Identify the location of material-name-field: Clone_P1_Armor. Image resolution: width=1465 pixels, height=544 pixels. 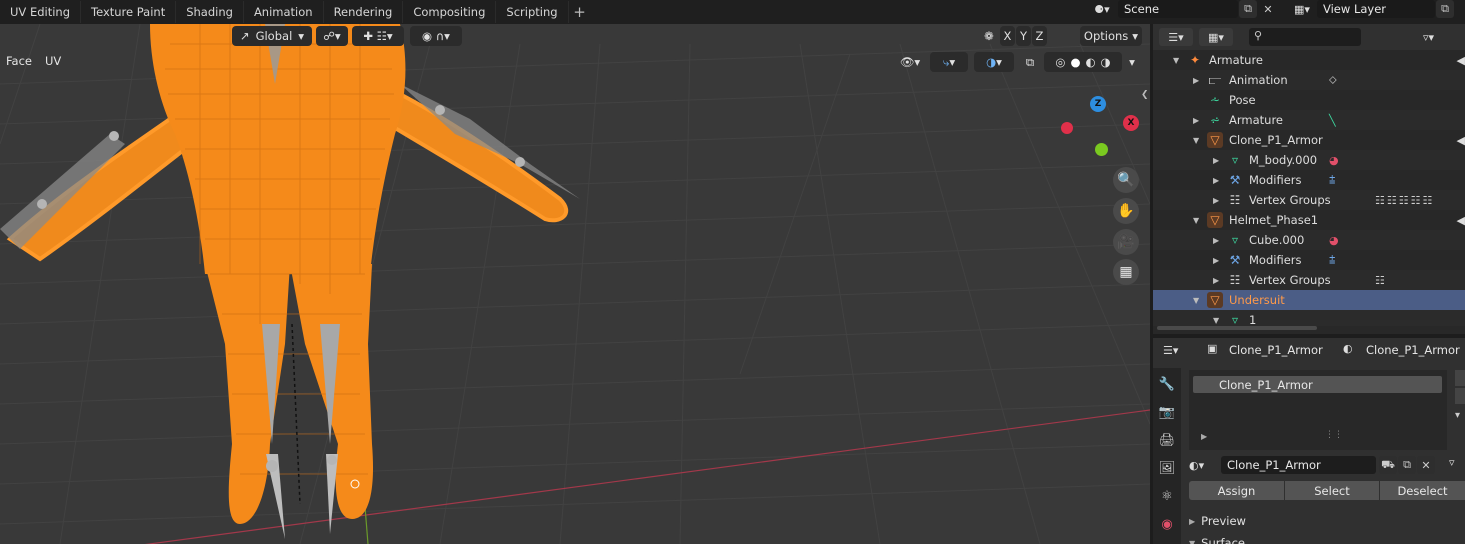
(1298, 465).